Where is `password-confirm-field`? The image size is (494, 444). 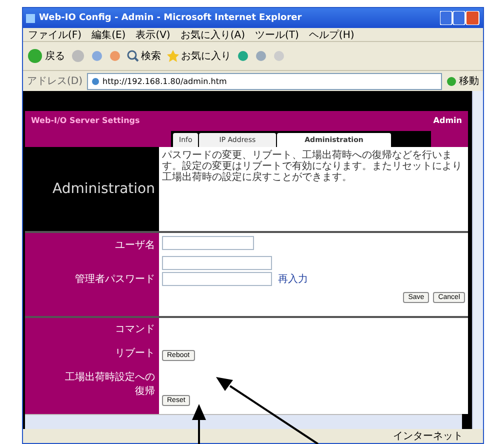 password-confirm-field is located at coordinates (217, 279).